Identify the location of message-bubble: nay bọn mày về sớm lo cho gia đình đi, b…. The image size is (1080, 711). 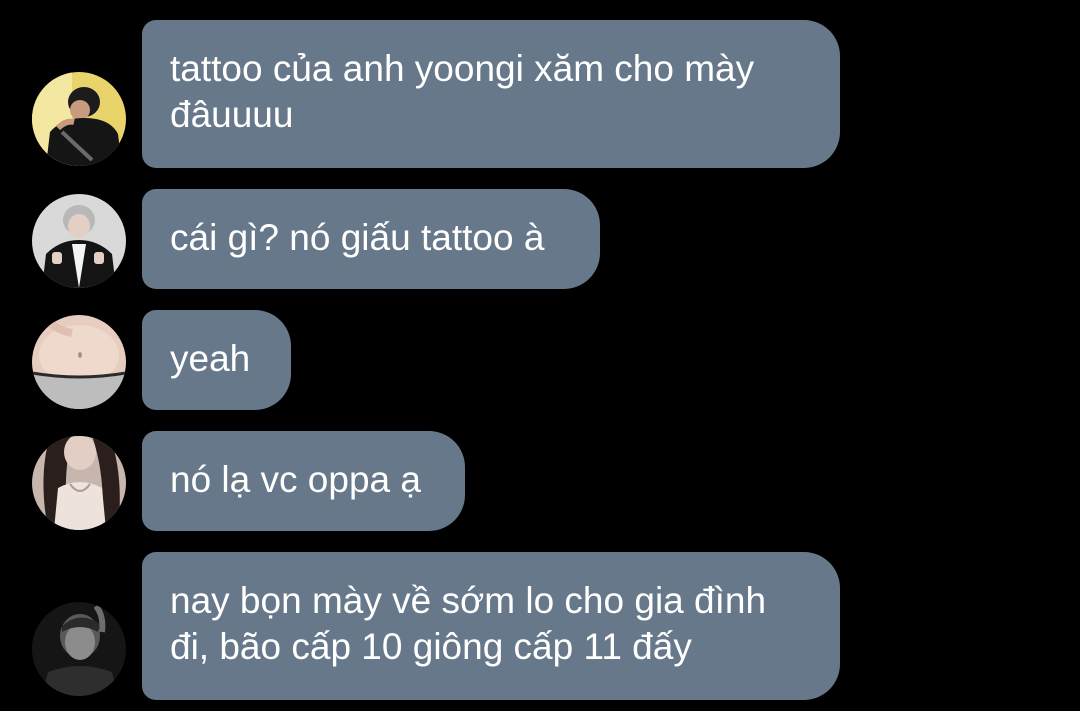
(491, 626).